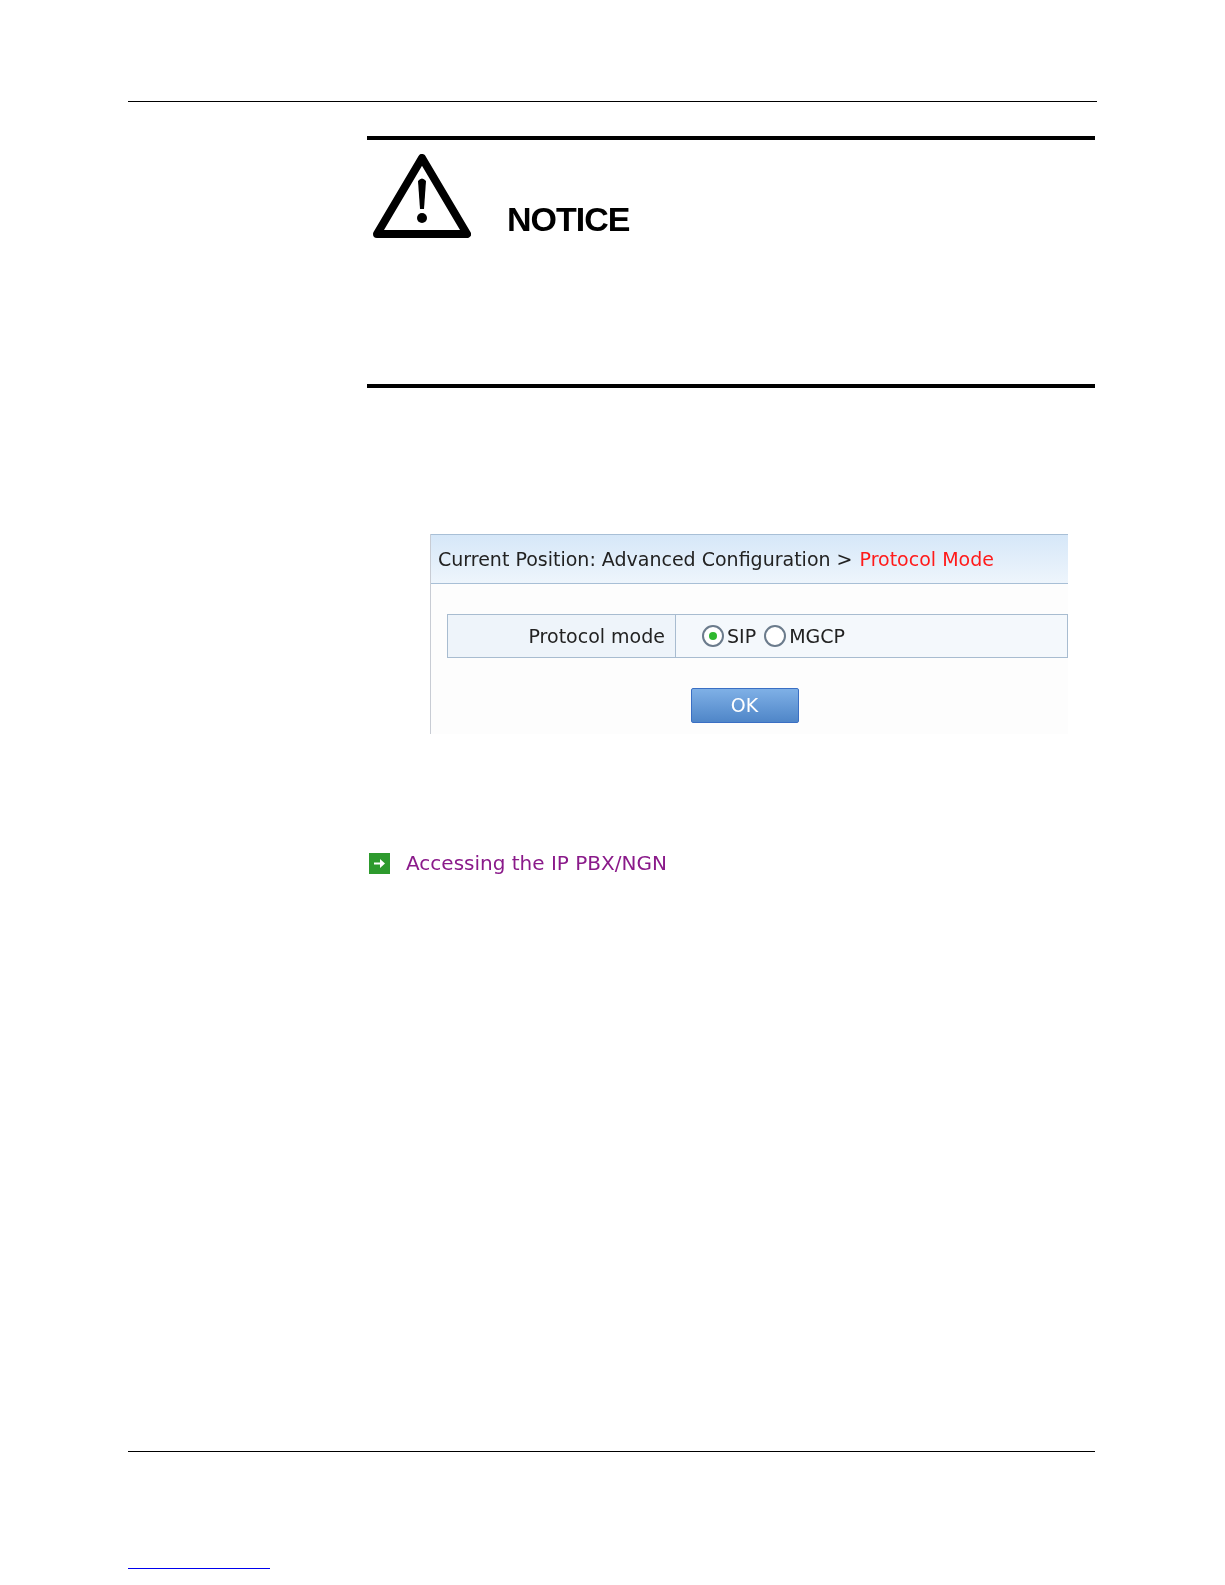 Image resolution: width=1225 pixels, height=1585 pixels. I want to click on section-link: Accessing the IP PBX/NGN, so click(536, 863).